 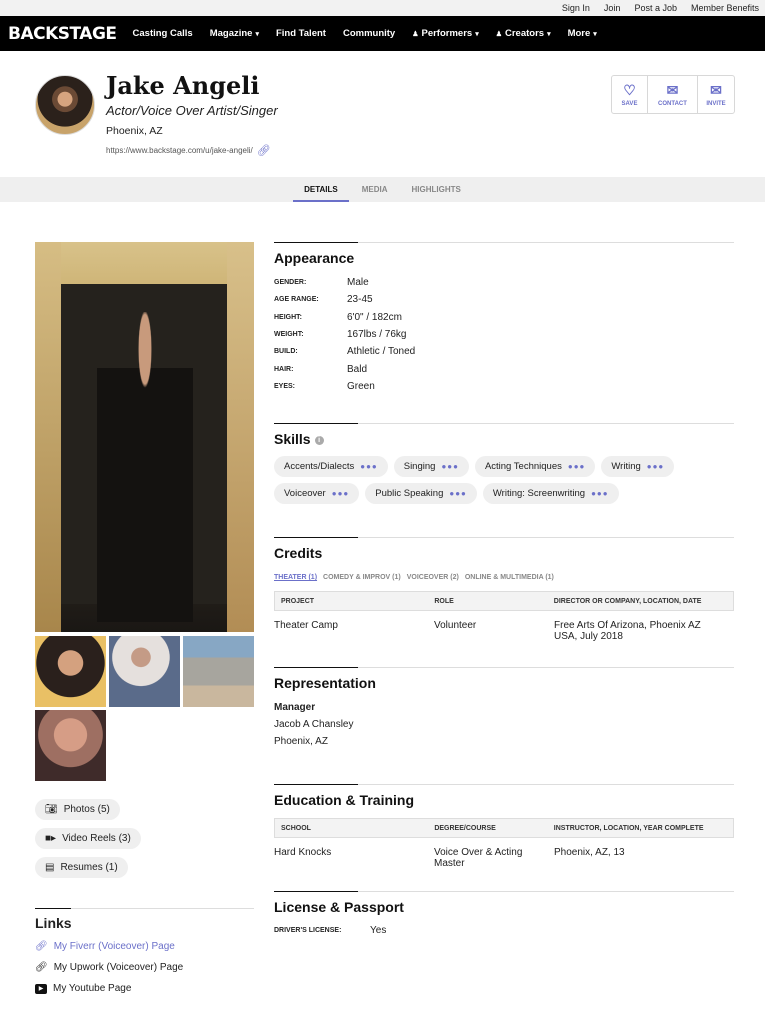 What do you see at coordinates (286, 352) in the screenshot?
I see `attr-key: BUILD:` at bounding box center [286, 352].